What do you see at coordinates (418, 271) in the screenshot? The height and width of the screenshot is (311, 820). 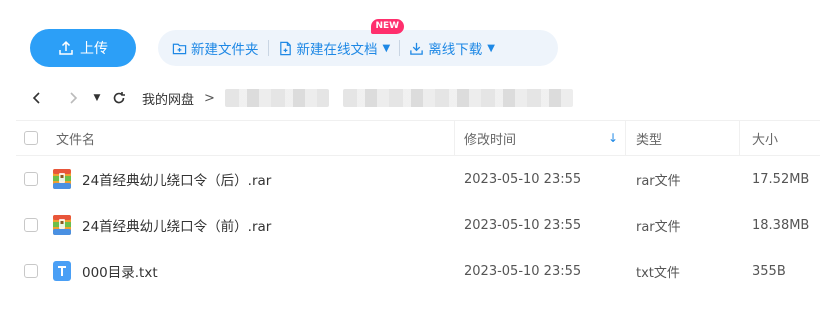 I see `table-row: 000目录.txt 2023-05-10 23:55 txt文件 355B` at bounding box center [418, 271].